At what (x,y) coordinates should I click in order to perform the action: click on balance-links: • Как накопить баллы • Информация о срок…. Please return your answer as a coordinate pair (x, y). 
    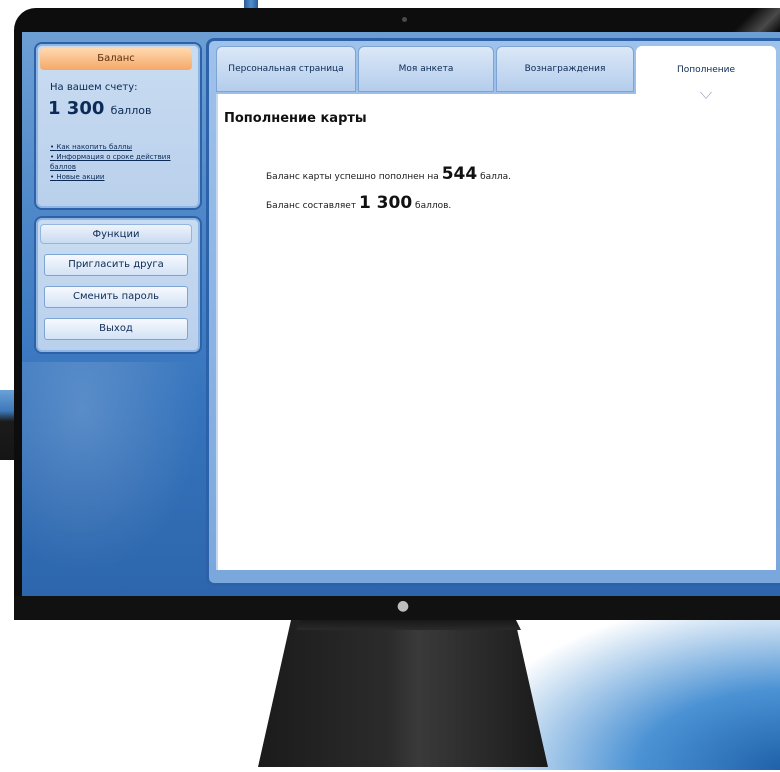
    Looking at the image, I should click on (120, 162).